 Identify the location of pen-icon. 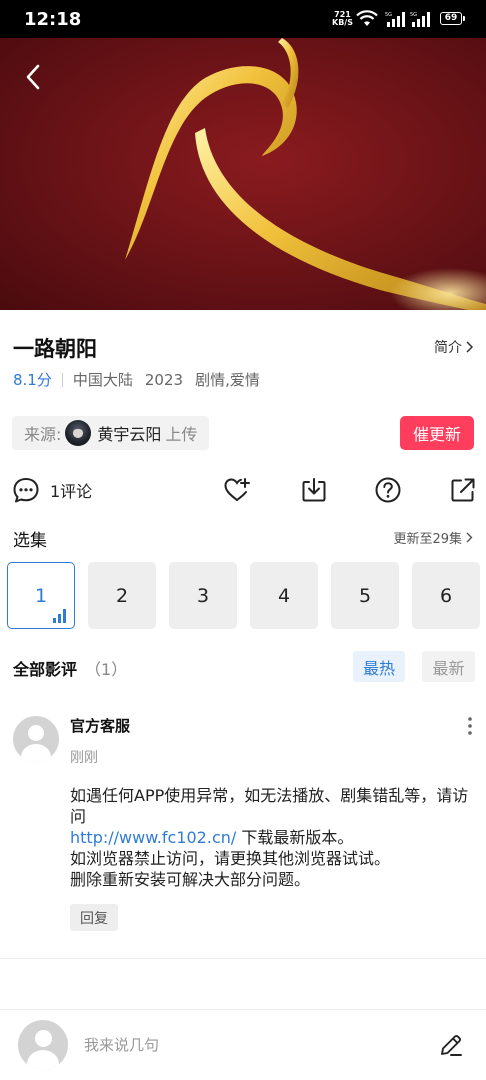
(451, 1045).